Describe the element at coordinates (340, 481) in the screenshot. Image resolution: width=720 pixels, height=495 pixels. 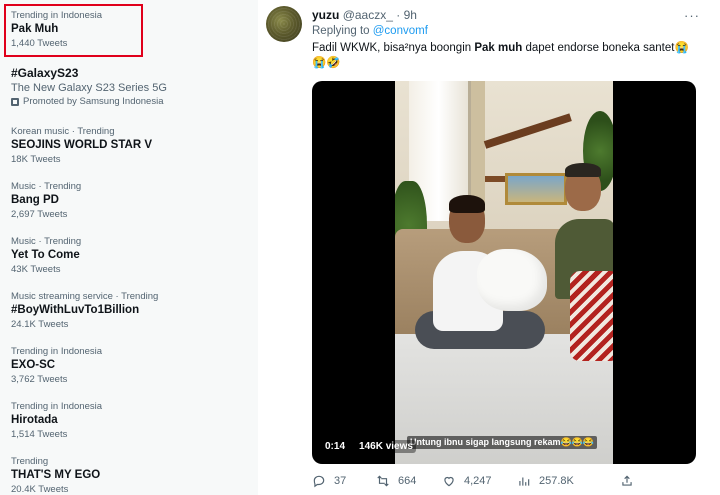
I see `reply-count: 37` at that location.